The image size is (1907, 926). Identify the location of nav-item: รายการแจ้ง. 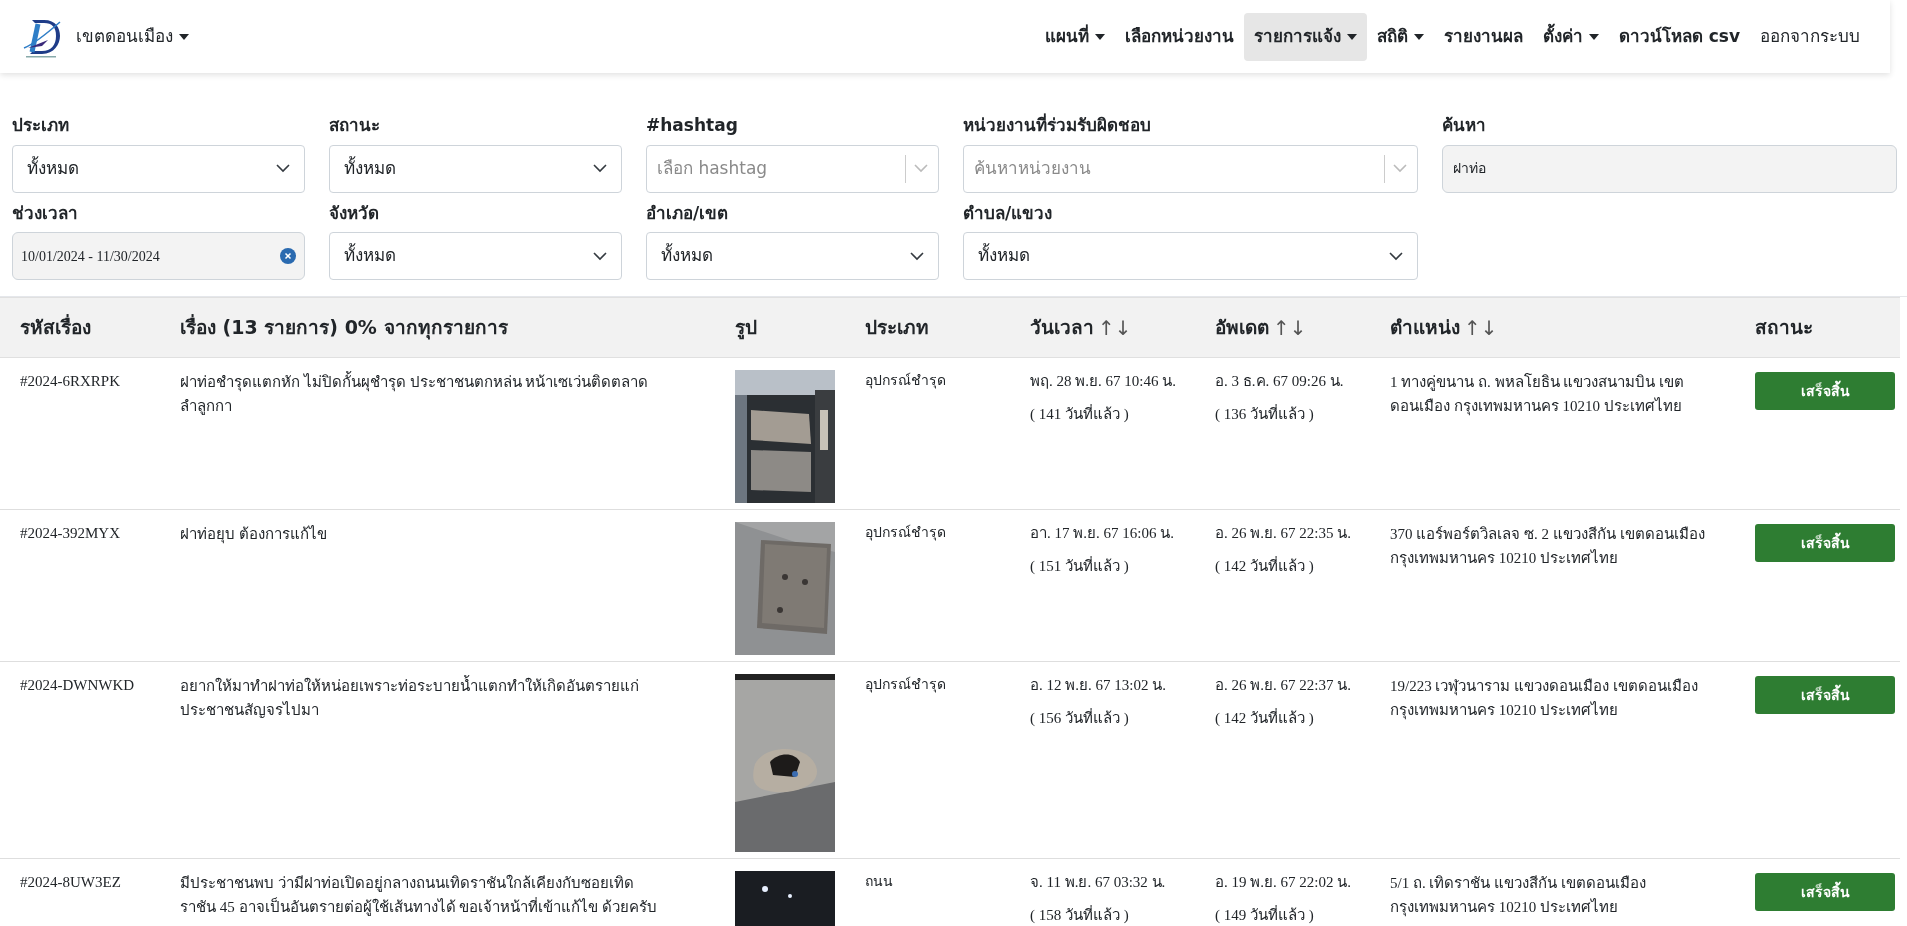
(1305, 36).